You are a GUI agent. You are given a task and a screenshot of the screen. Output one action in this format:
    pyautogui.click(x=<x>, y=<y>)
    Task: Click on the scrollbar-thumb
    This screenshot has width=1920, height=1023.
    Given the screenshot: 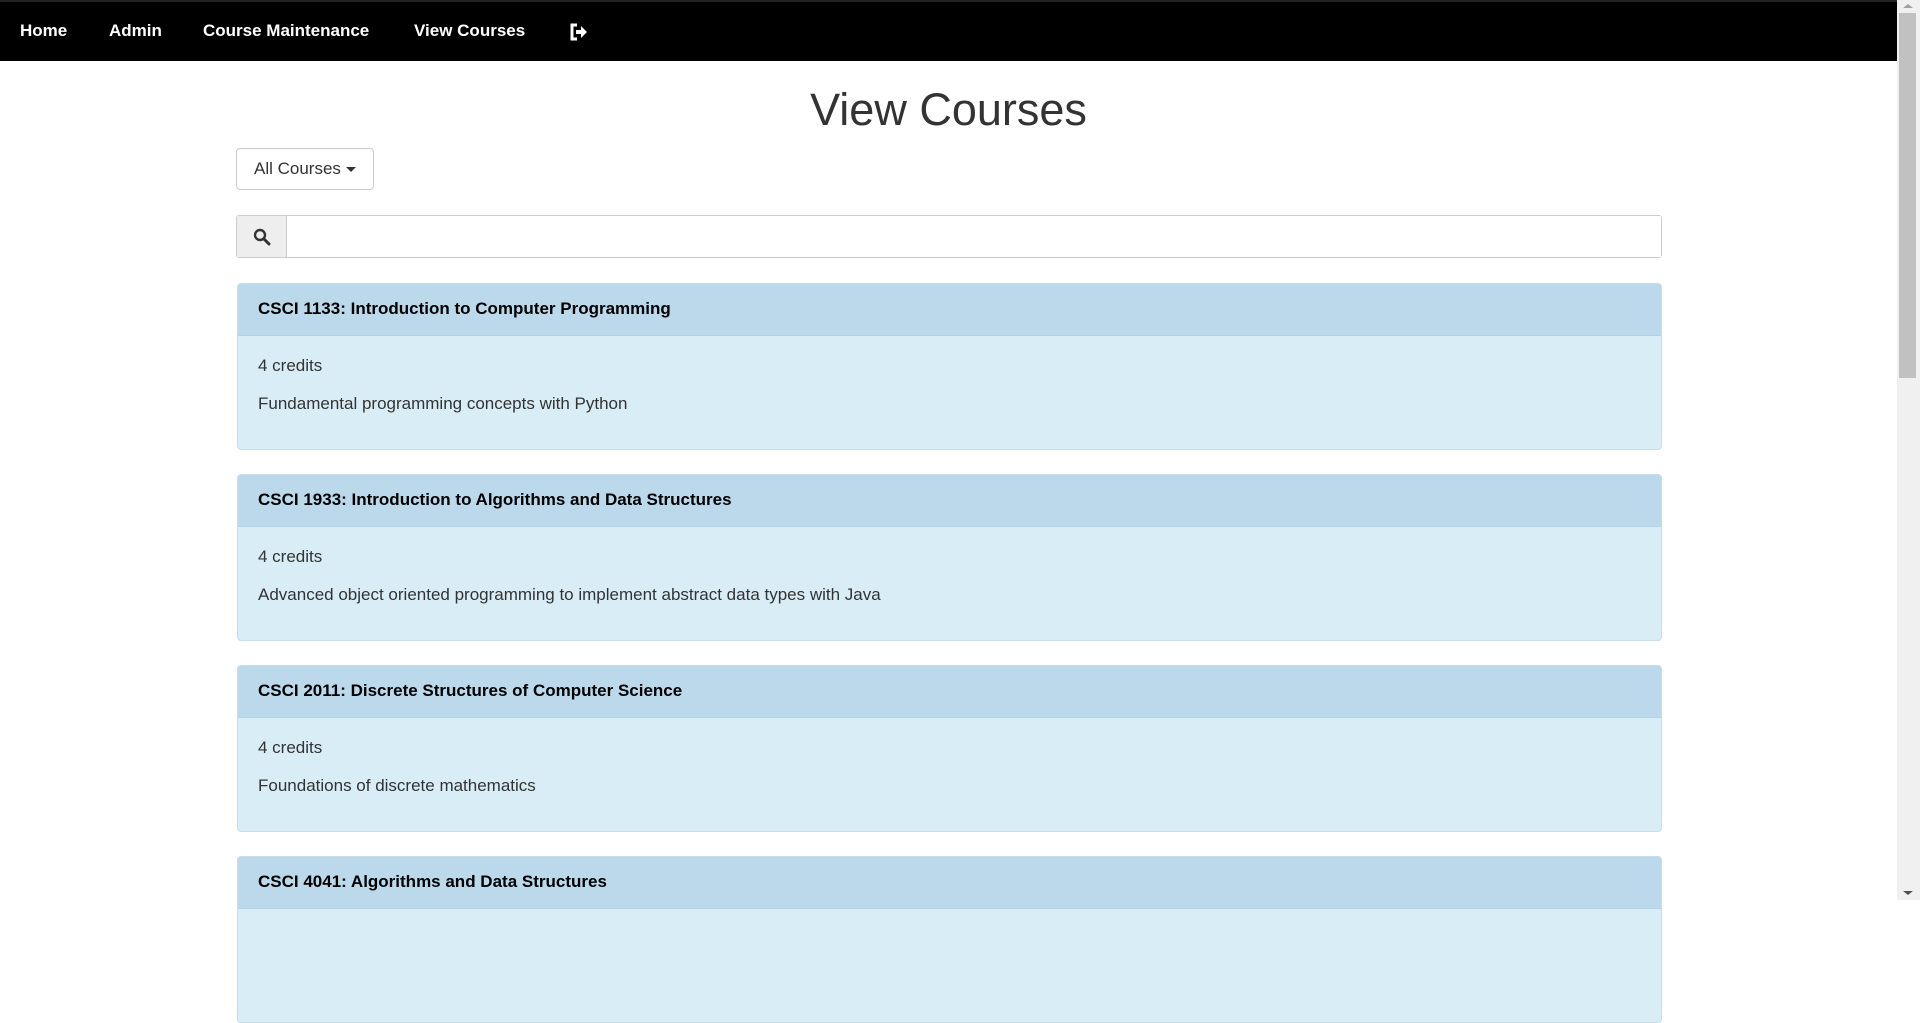 What is the action you would take?
    pyautogui.click(x=1907, y=195)
    